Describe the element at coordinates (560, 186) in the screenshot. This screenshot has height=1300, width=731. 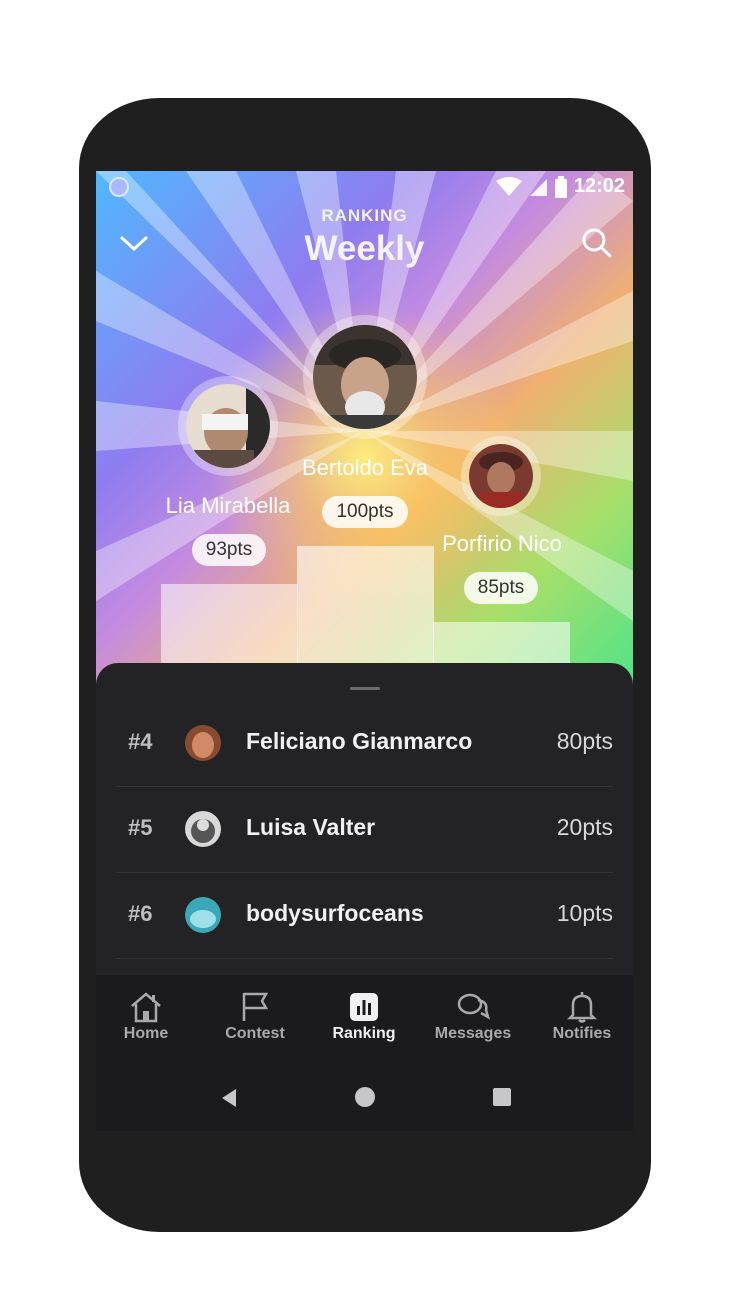
I see `battery-icon` at that location.